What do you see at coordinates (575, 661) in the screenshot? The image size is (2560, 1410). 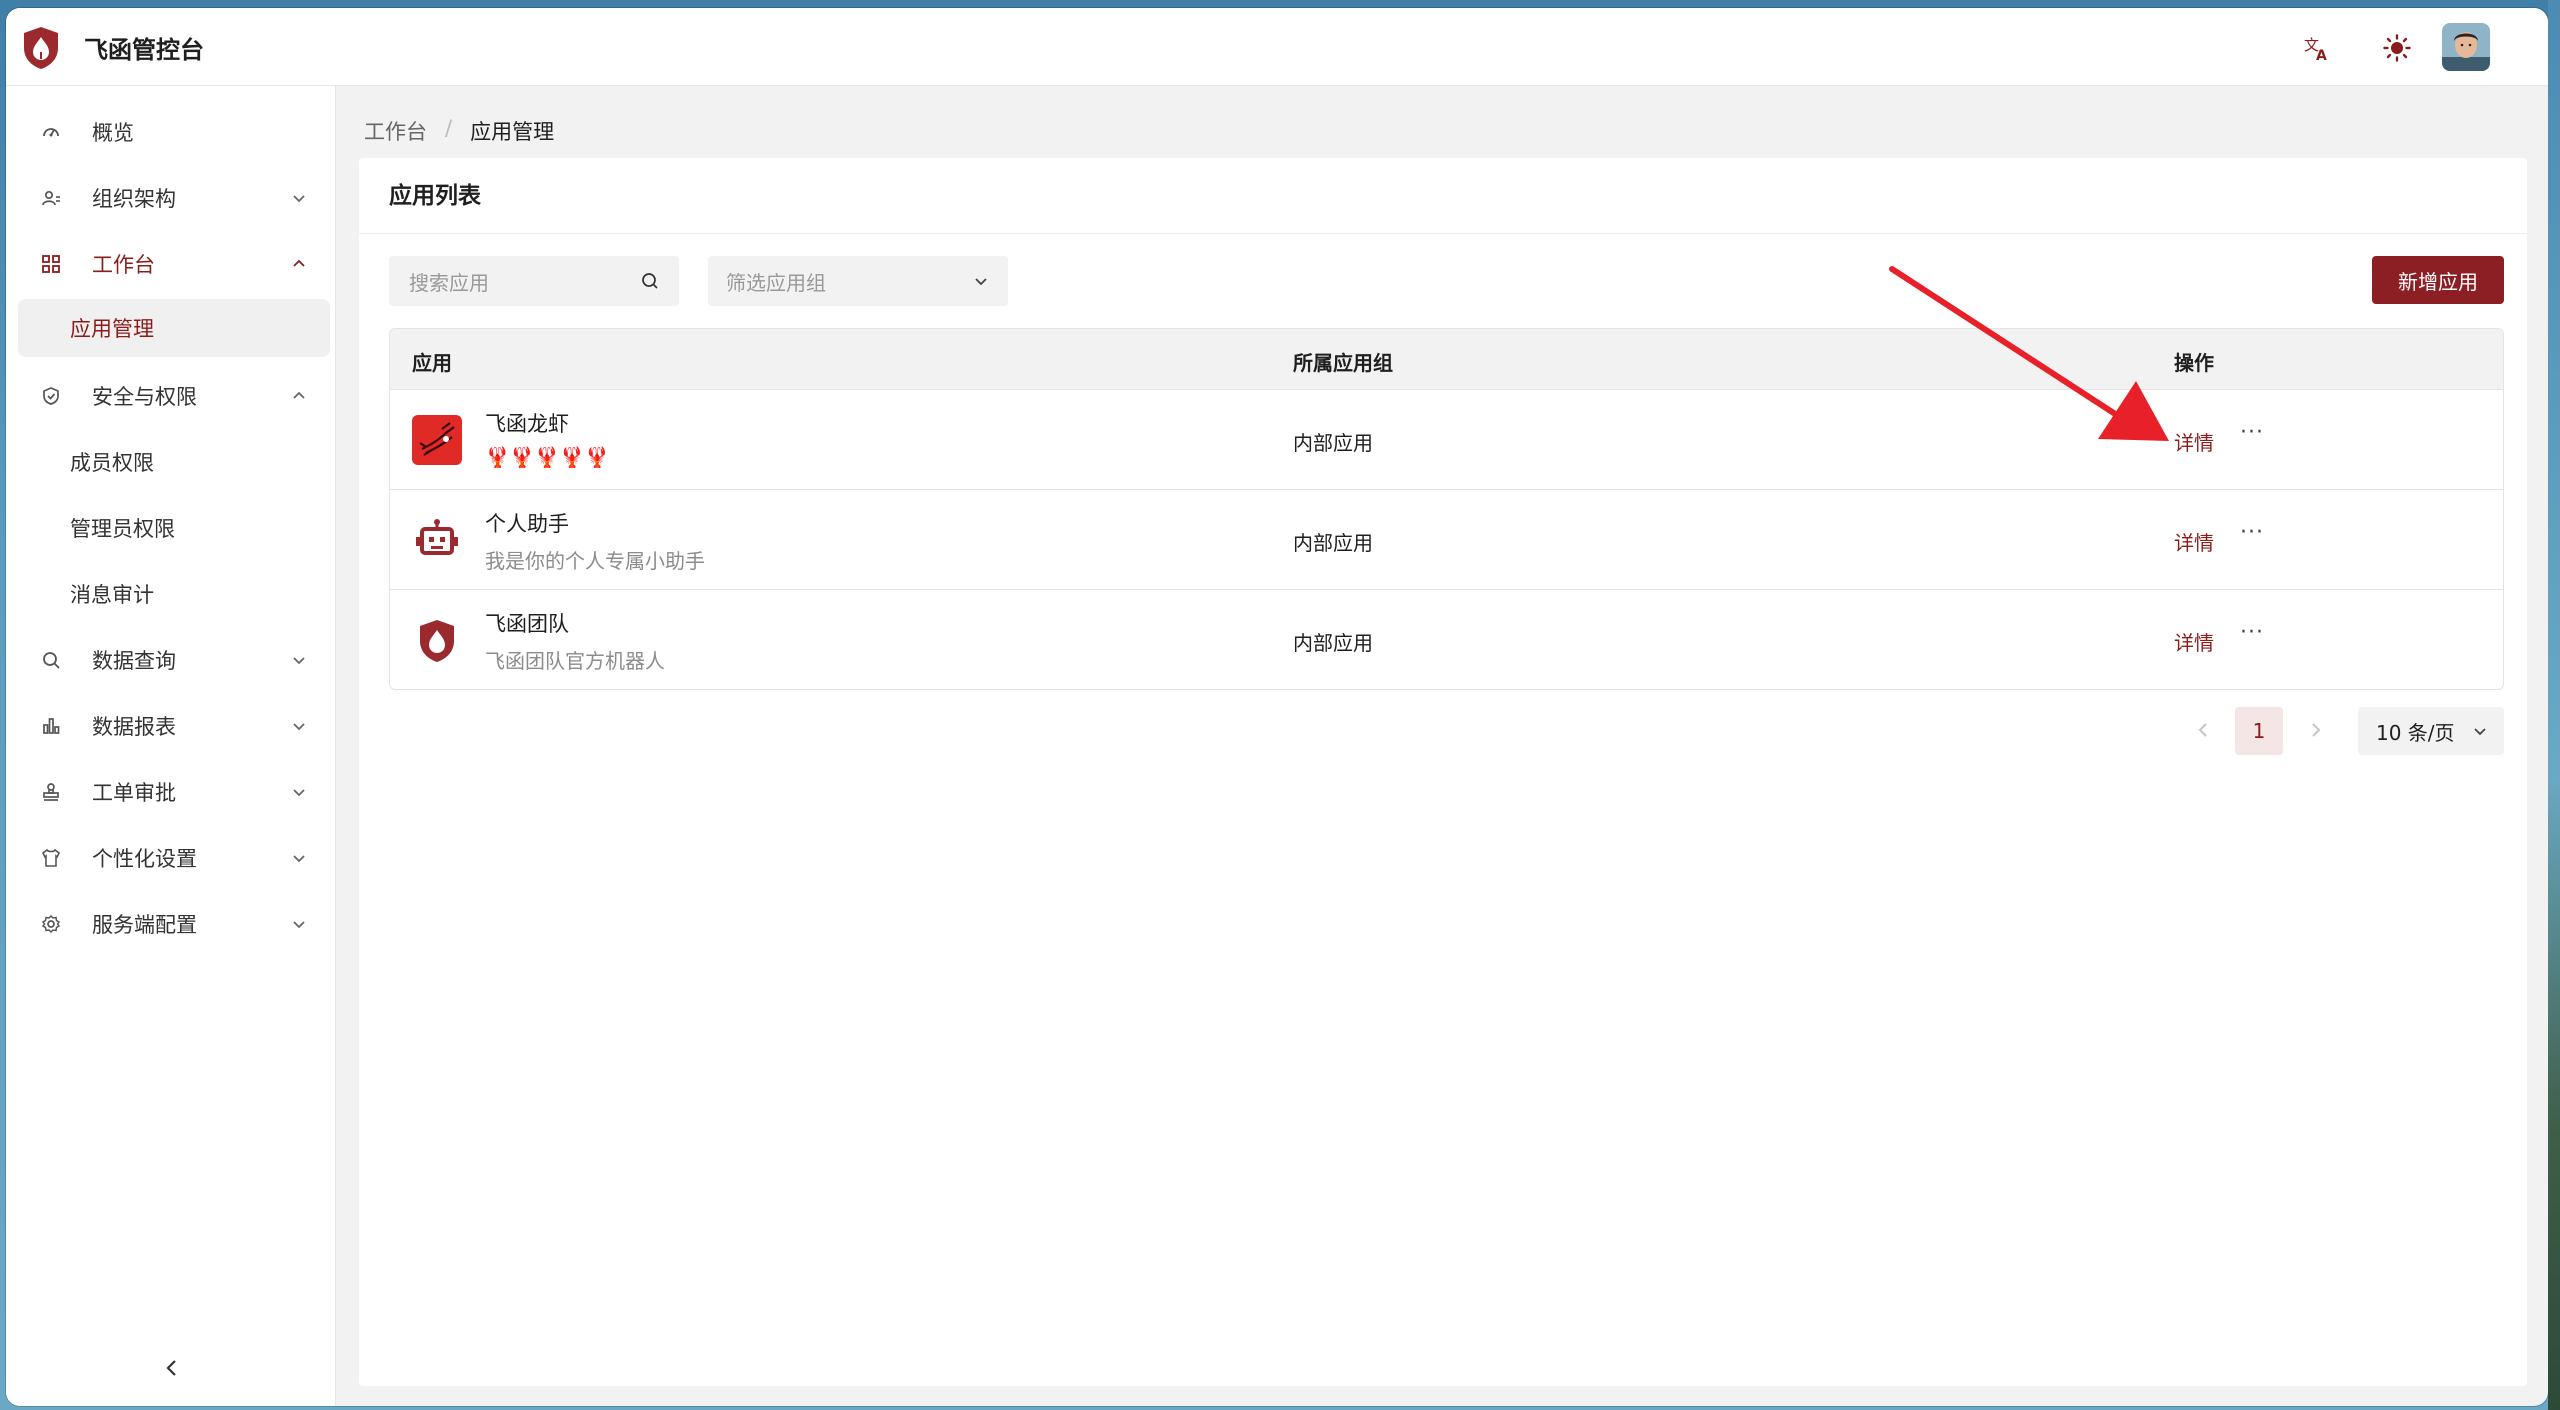 I see `app-description: 飞函团队官方机器人` at bounding box center [575, 661].